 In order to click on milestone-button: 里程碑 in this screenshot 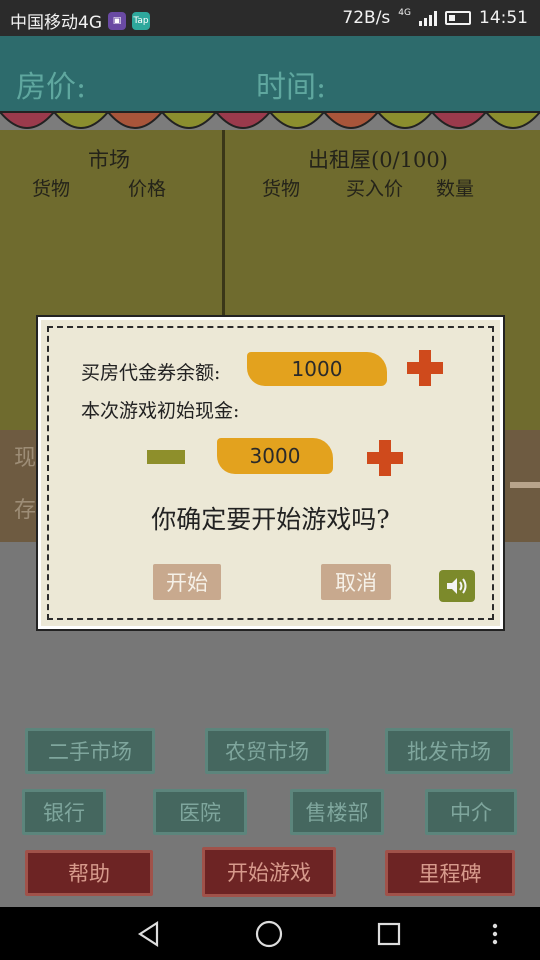, I will do `click(450, 873)`.